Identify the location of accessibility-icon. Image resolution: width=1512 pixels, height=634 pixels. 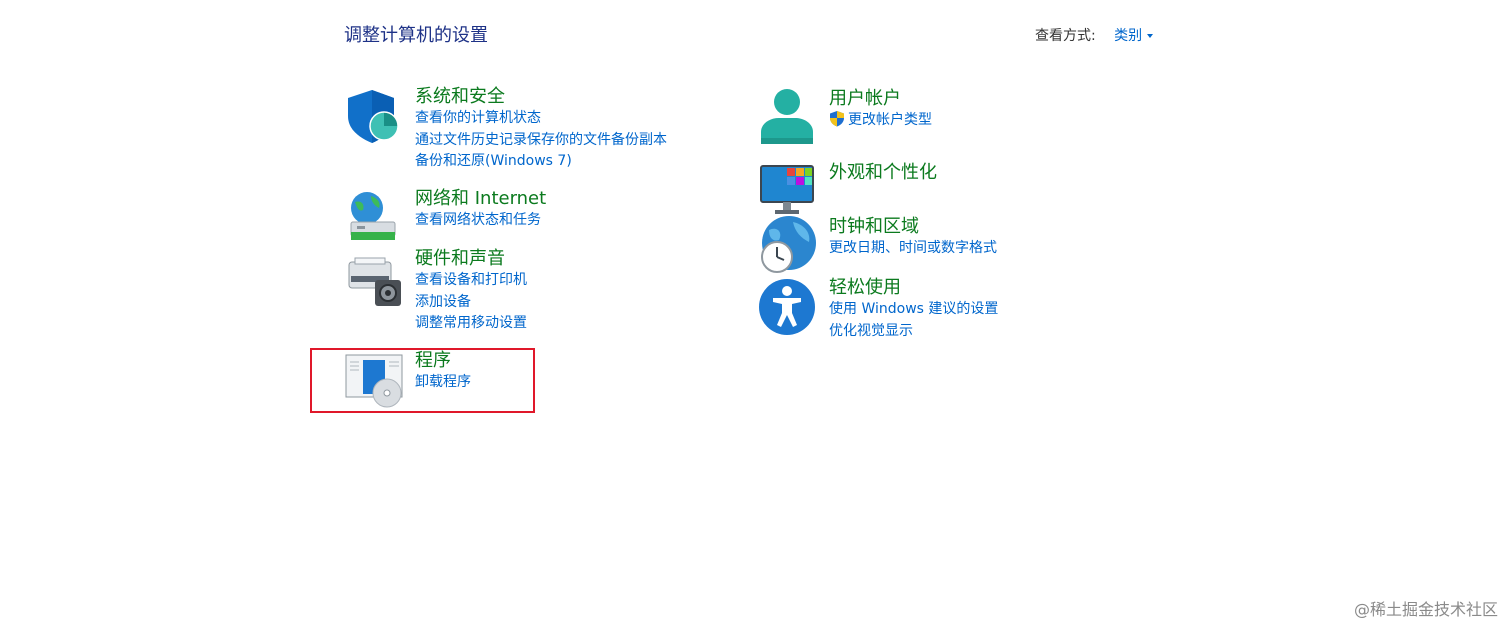
(789, 307).